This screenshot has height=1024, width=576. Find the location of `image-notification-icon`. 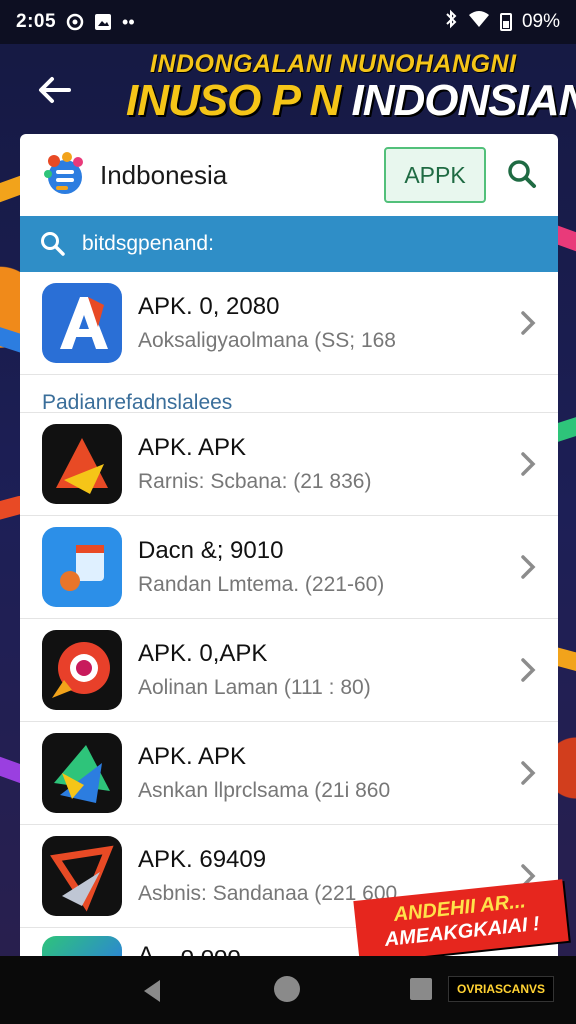

image-notification-icon is located at coordinates (103, 22).